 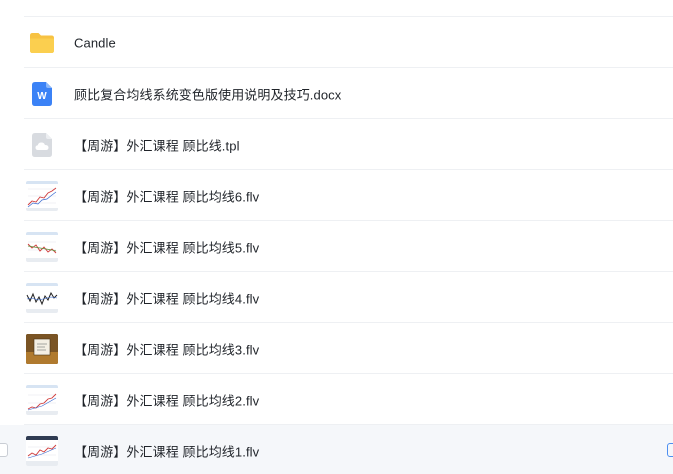 I want to click on file-row-candle: Candle, so click(x=336, y=42).